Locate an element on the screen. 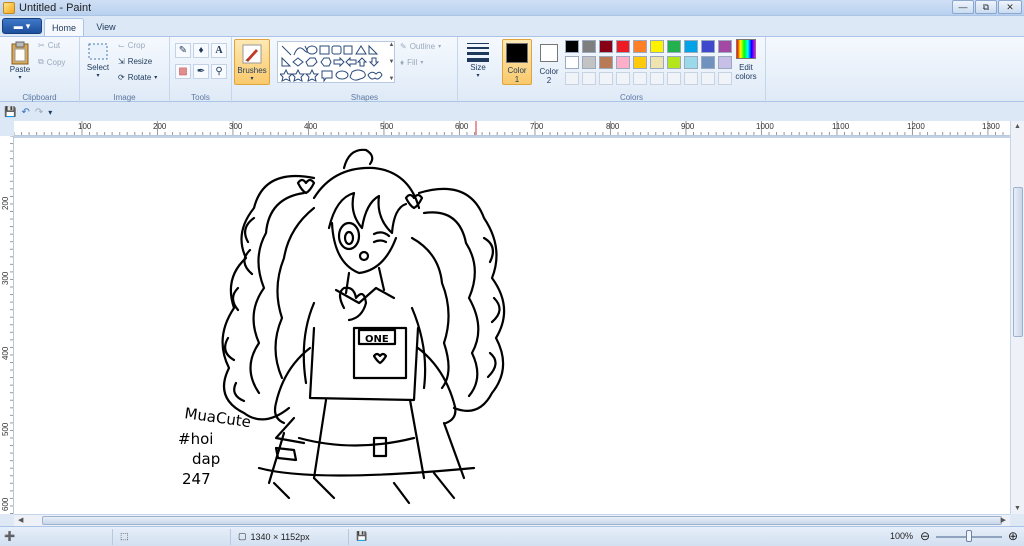  undo-icon: ↶ is located at coordinates (25, 112).